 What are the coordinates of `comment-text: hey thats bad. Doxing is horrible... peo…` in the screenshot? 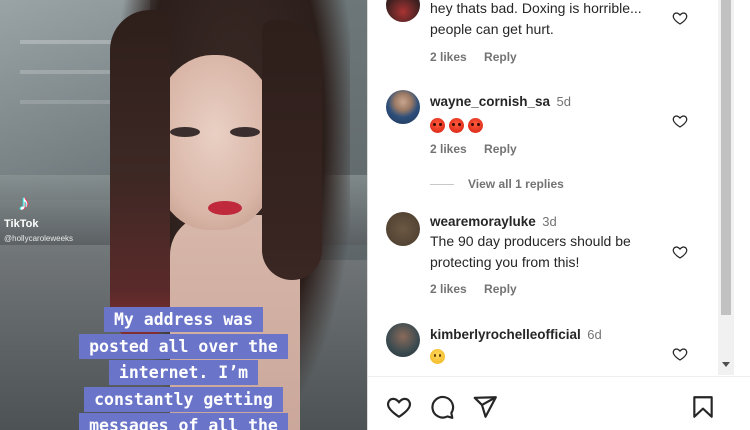 It's located at (536, 18).